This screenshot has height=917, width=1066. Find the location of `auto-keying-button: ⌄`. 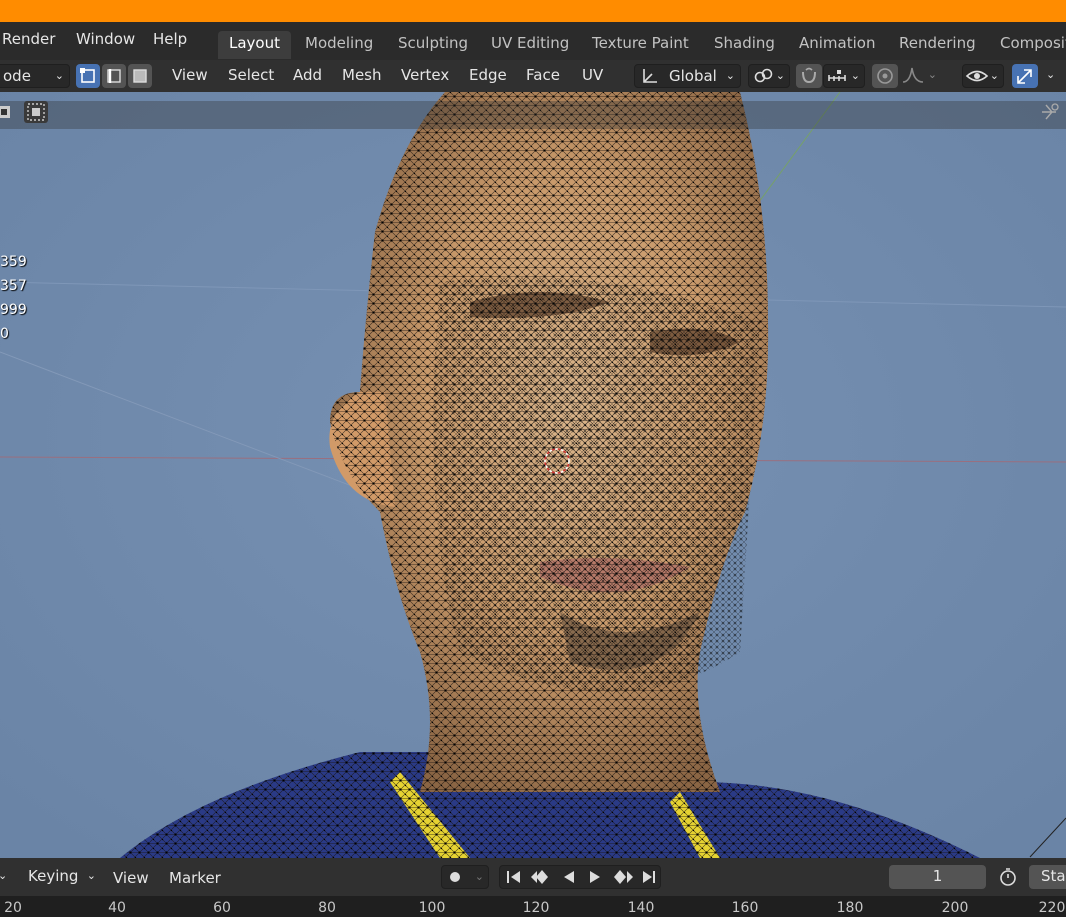

auto-keying-button: ⌄ is located at coordinates (465, 877).